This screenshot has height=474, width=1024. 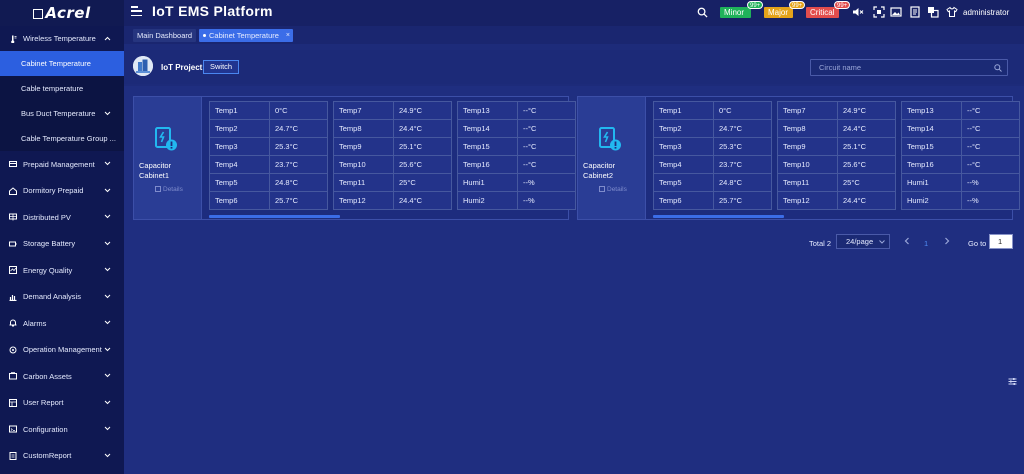 I want to click on table-row: Temp14 --°C, so click(x=516, y=128).